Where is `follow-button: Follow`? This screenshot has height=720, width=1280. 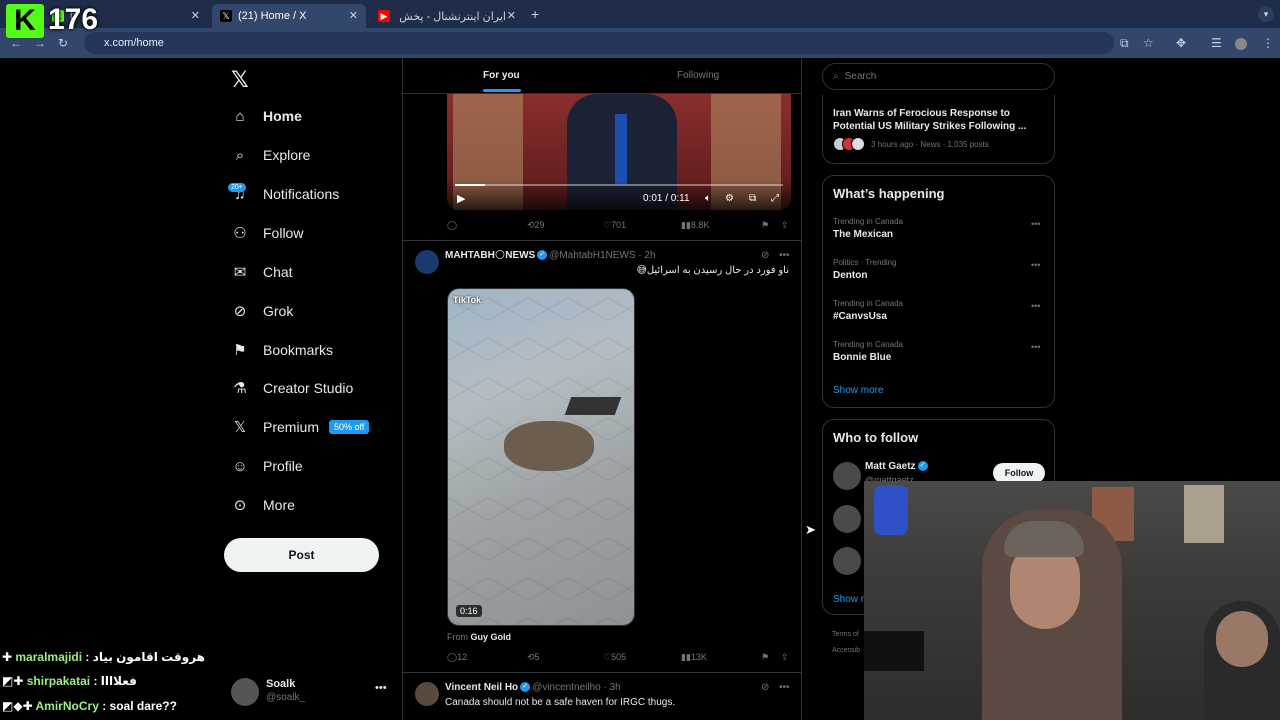 follow-button: Follow is located at coordinates (1019, 473).